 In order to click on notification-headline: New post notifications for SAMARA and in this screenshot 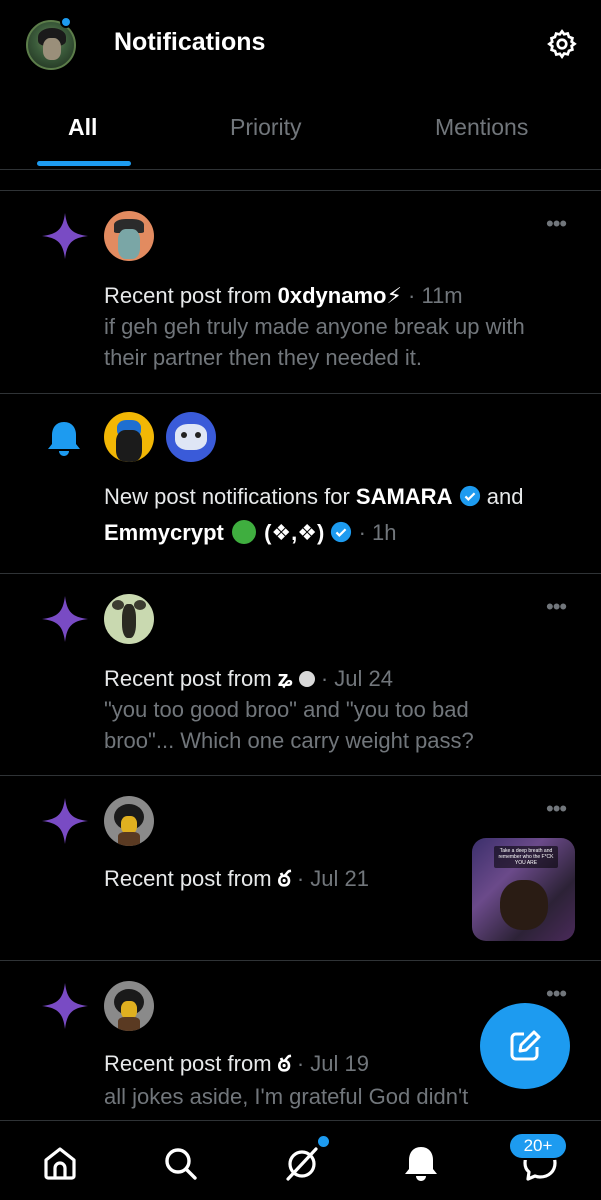, I will do `click(314, 496)`.